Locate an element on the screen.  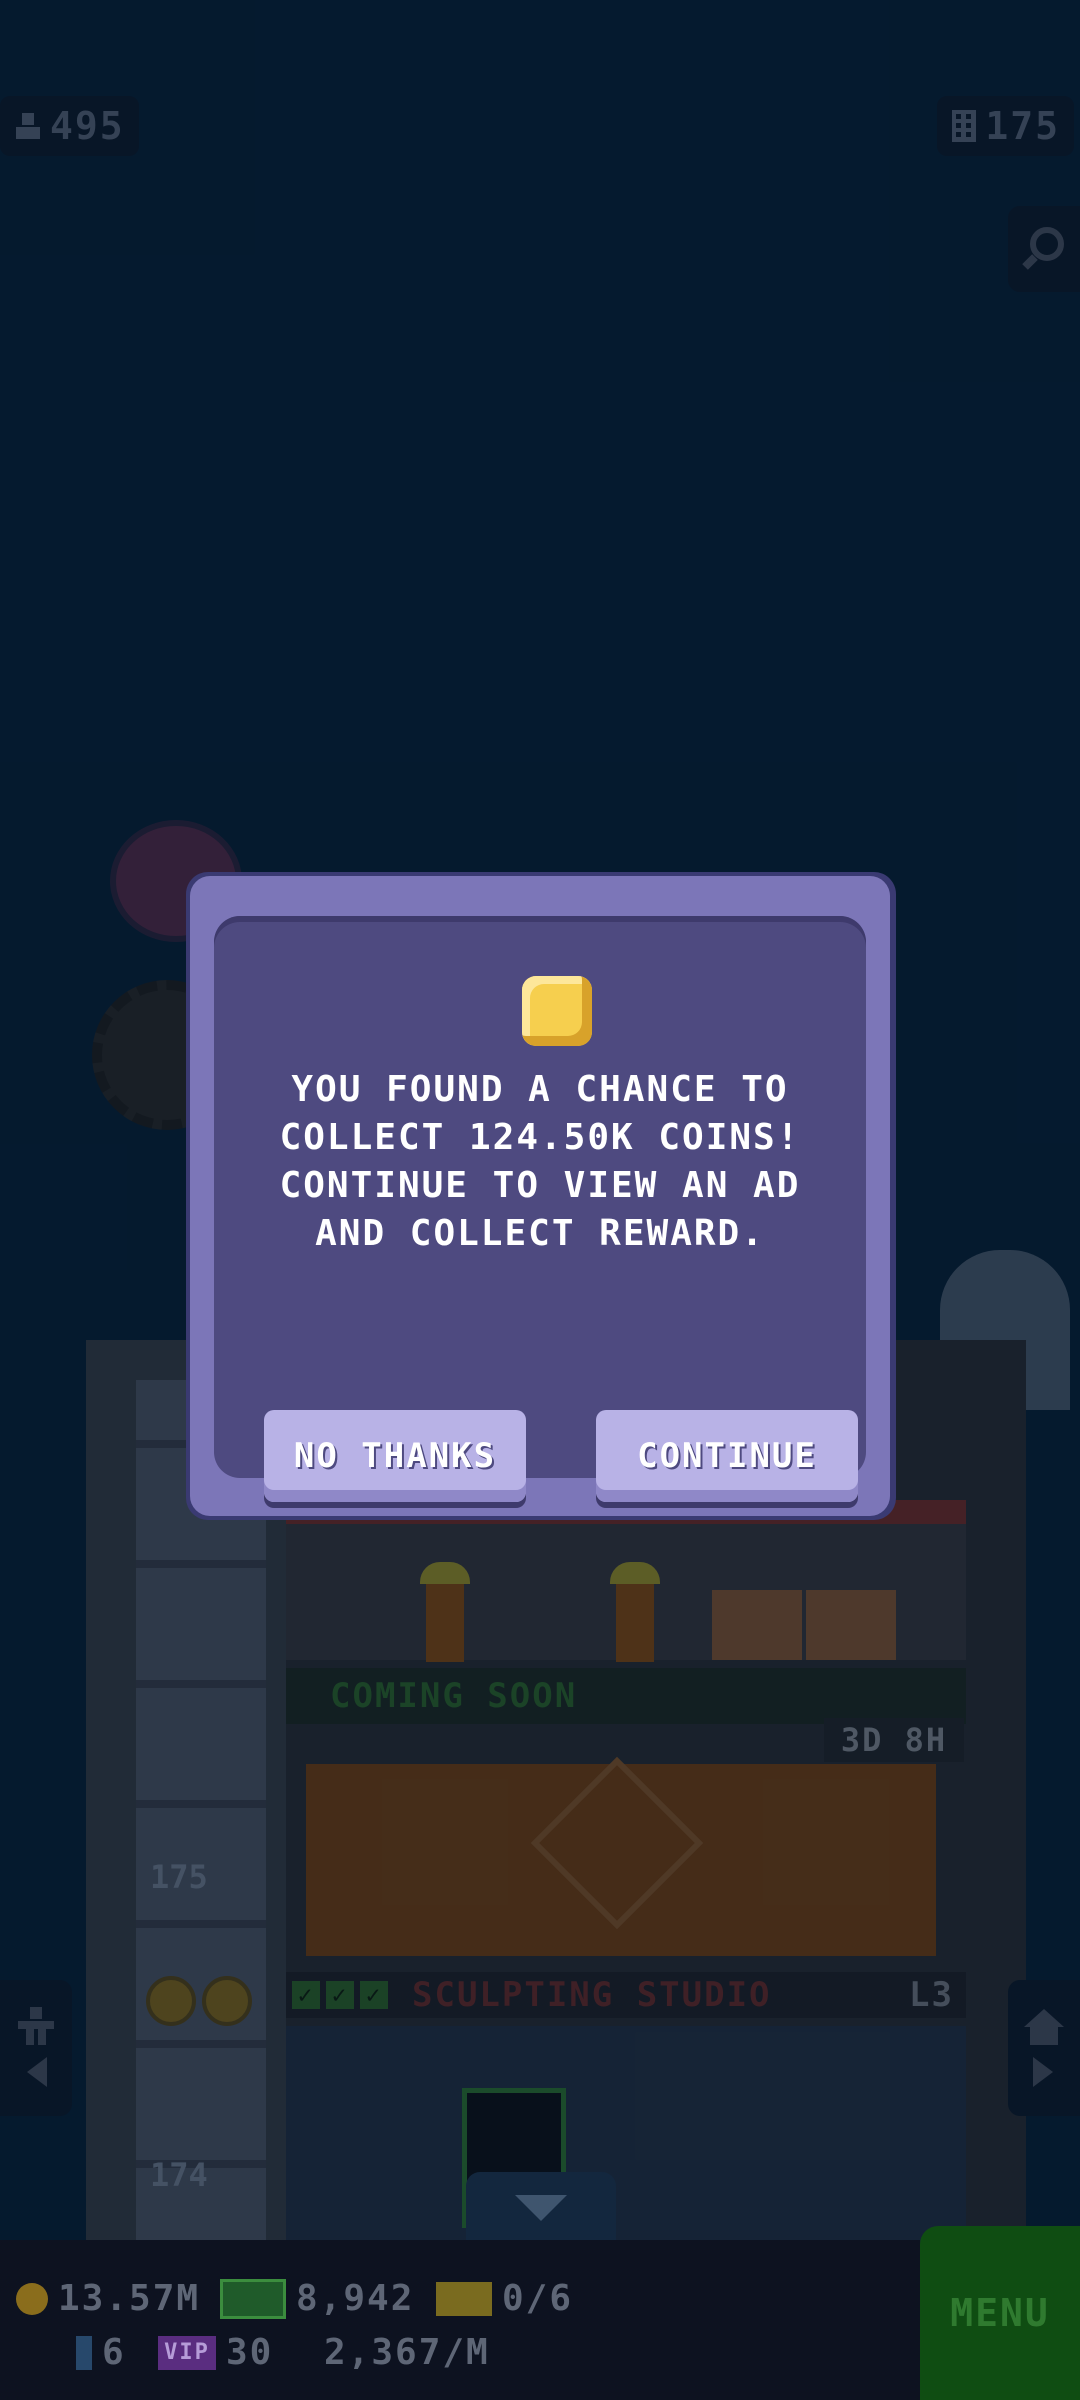
coins-stat: 13.57M is located at coordinates (108, 2298).